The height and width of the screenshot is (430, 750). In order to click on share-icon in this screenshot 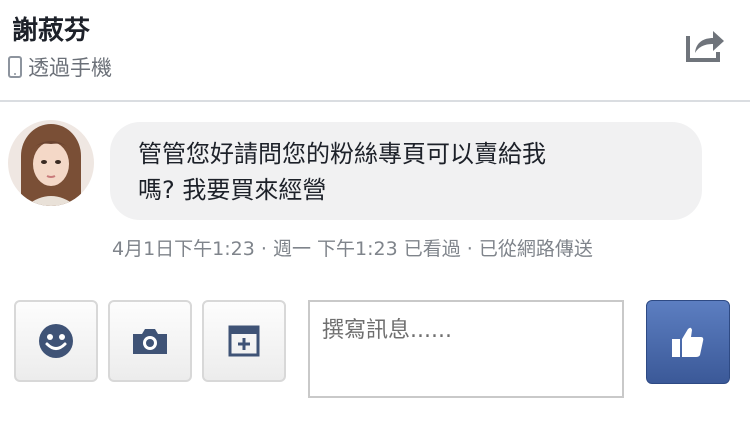, I will do `click(705, 46)`.